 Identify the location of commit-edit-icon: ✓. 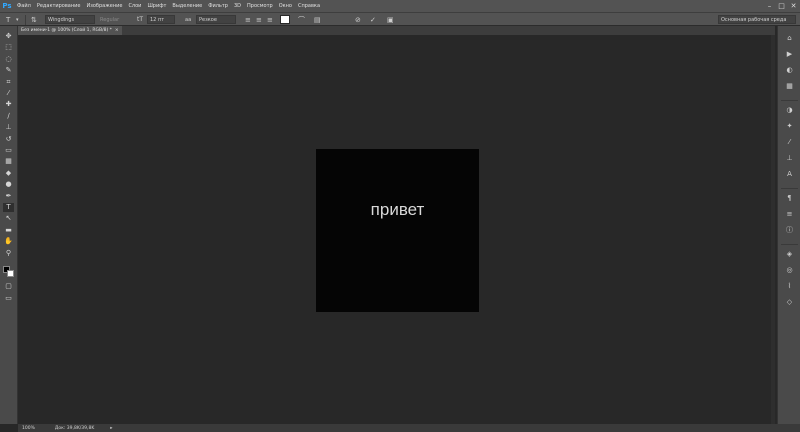
(373, 19).